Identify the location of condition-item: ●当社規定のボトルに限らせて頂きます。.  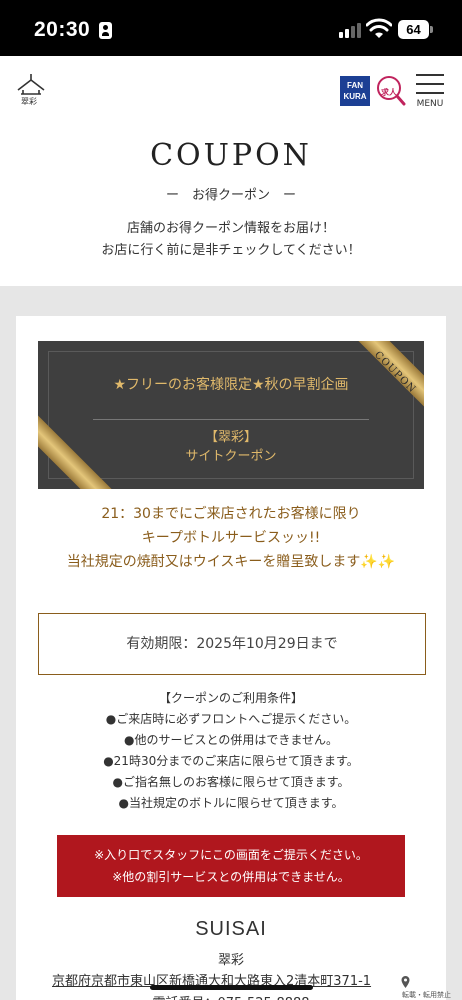
(231, 803).